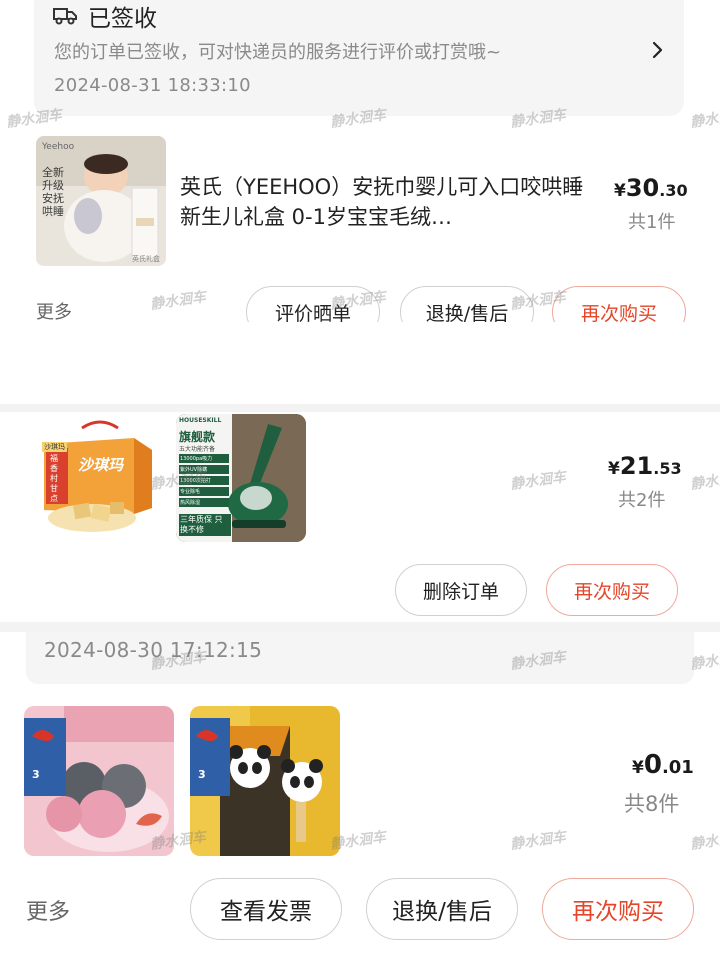  What do you see at coordinates (652, 222) in the screenshot?
I see `item-count: 共1件` at bounding box center [652, 222].